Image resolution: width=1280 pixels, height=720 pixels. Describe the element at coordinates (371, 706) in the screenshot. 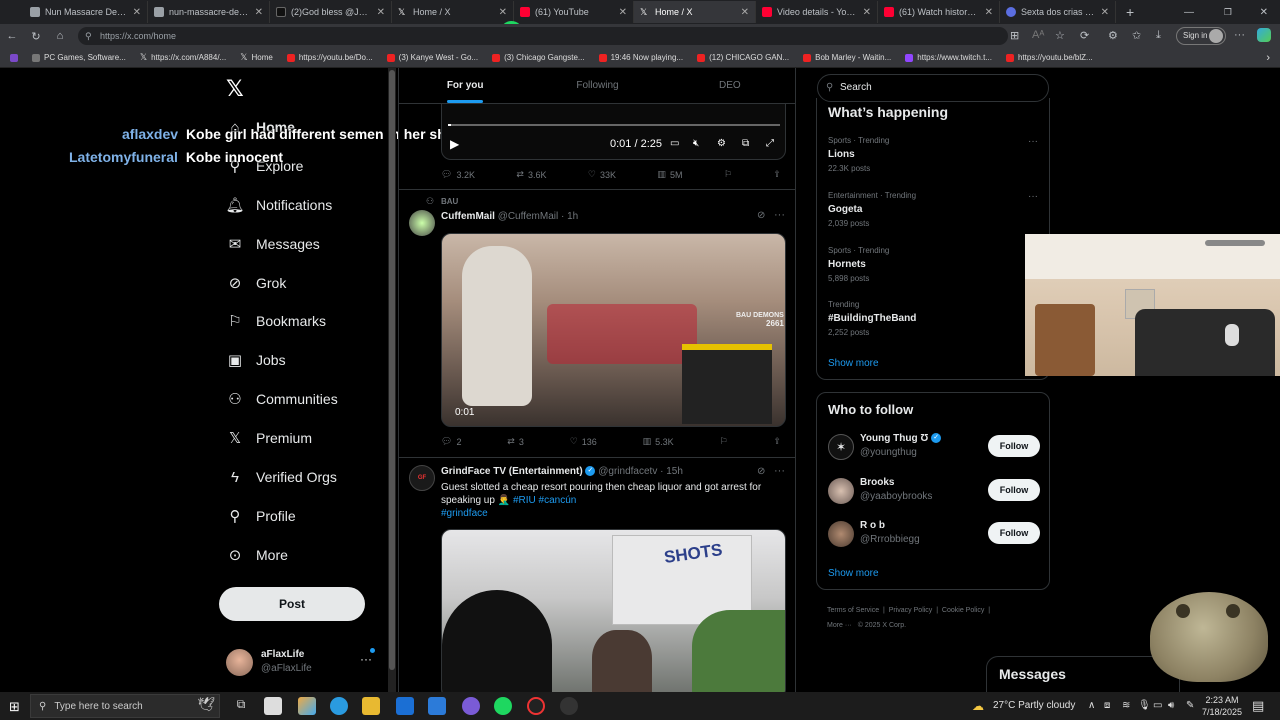

I see `file-explorer-icon` at that location.